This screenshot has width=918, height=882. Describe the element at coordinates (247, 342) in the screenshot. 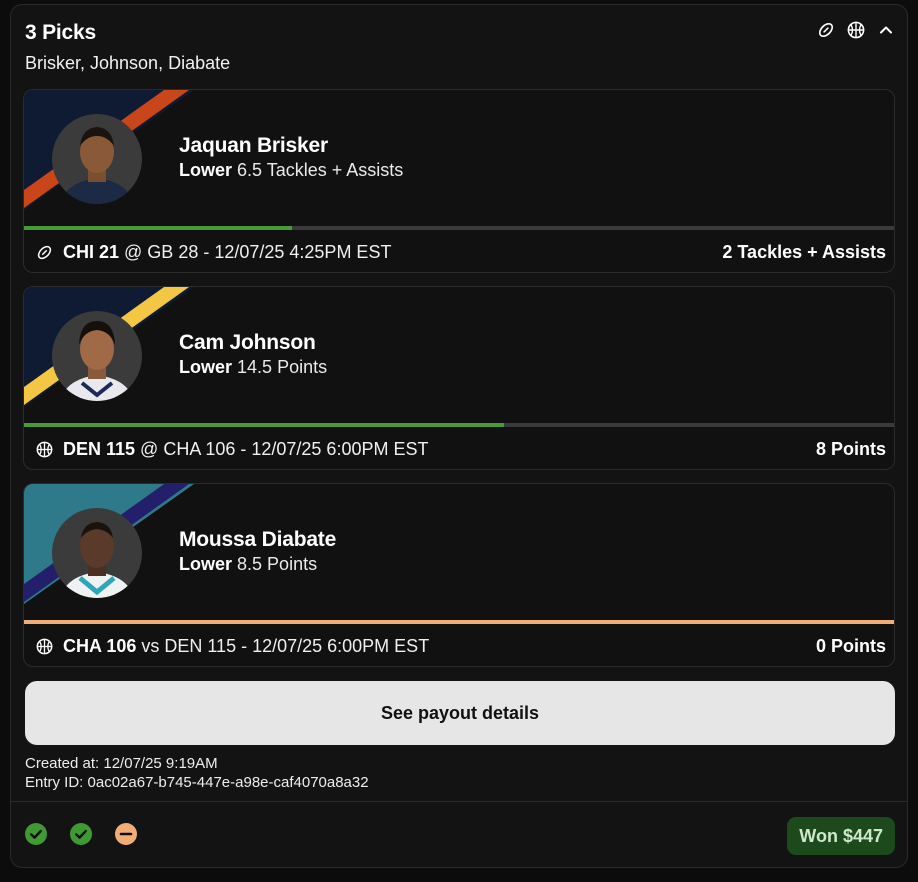

I see `player-name: Cam Johnson` at that location.